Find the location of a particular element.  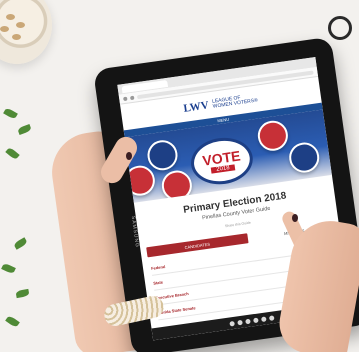

glasses-lens is located at coordinates (340, 28).